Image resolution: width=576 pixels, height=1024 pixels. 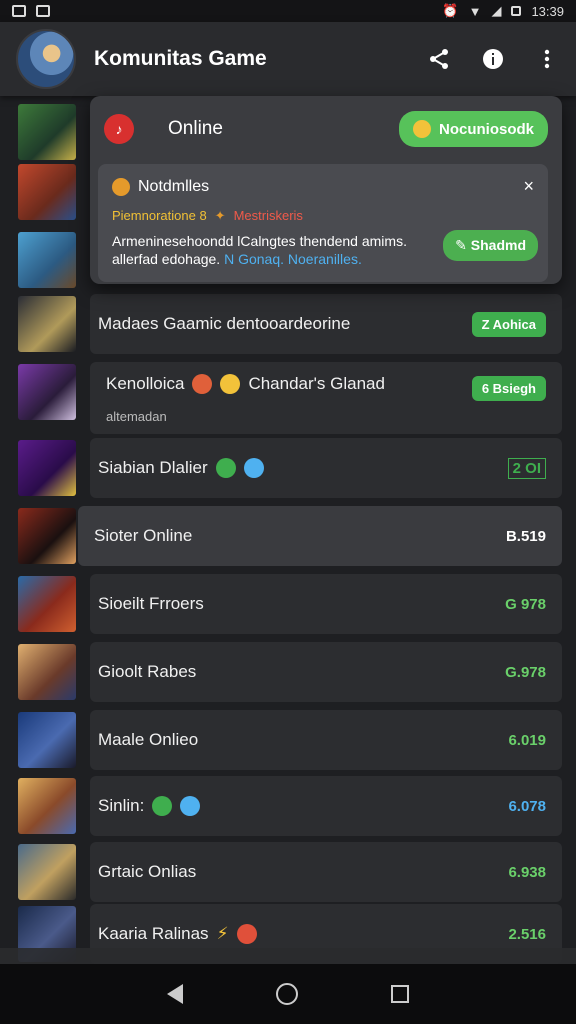 I want to click on recents-icon, so click(x=400, y=994).